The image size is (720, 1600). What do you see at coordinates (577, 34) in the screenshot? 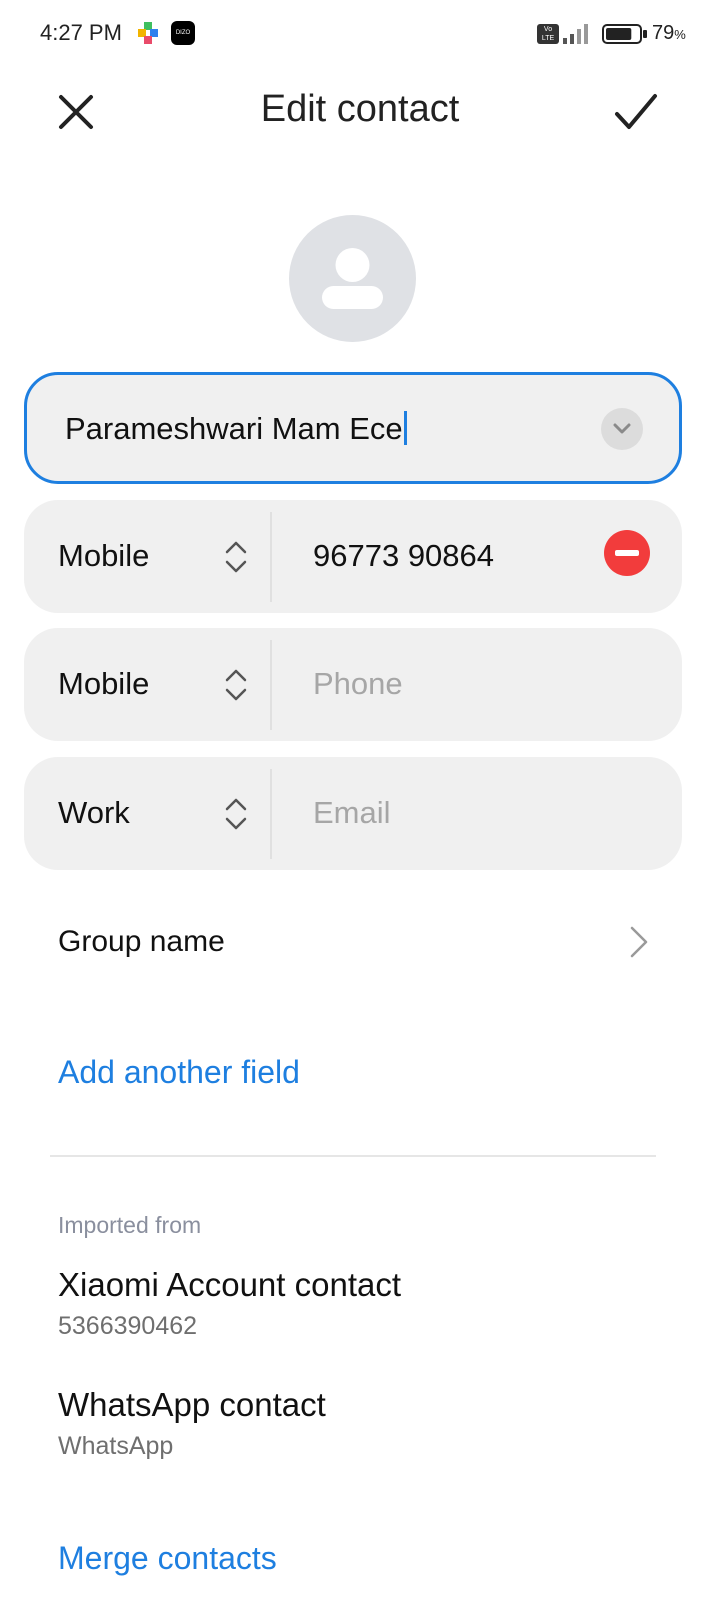
I see `signal-icon` at bounding box center [577, 34].